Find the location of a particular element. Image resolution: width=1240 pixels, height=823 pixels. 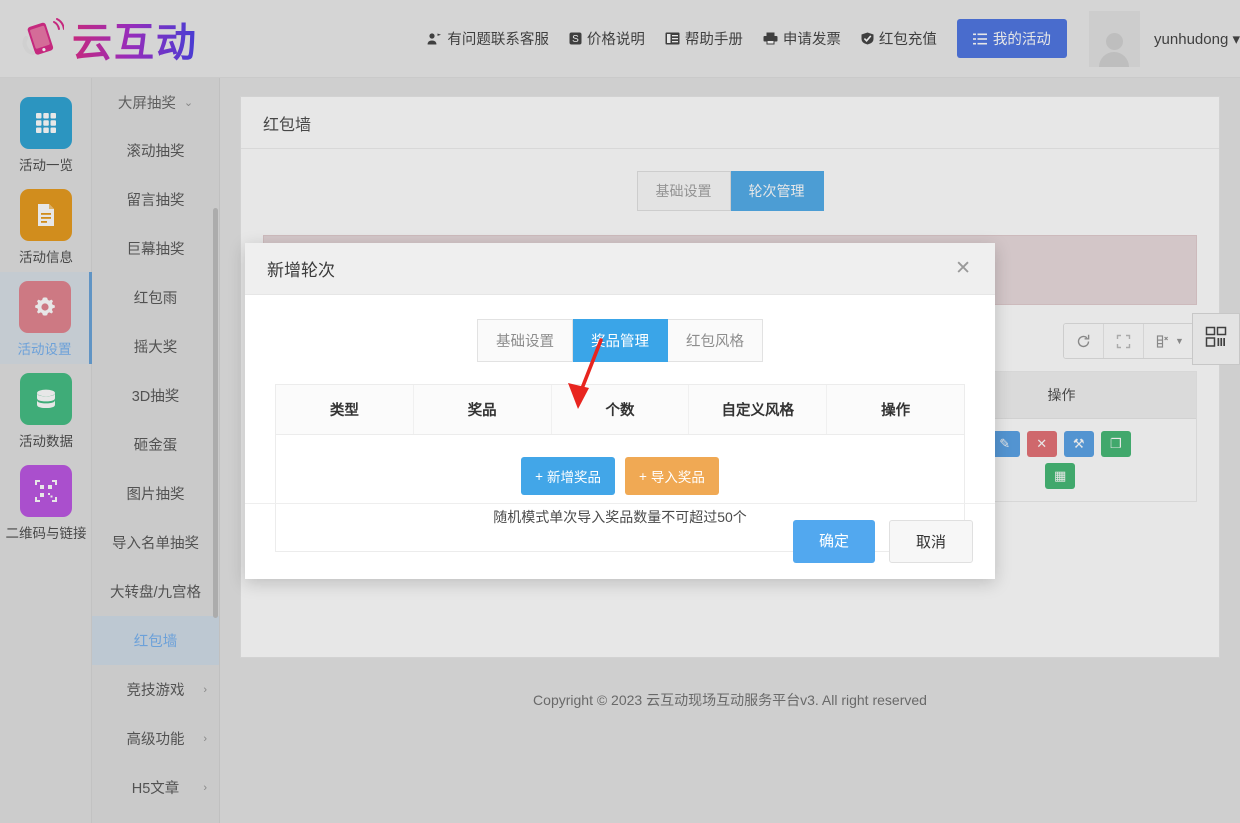

add-prize-button: + 新增奖品 is located at coordinates (568, 476).